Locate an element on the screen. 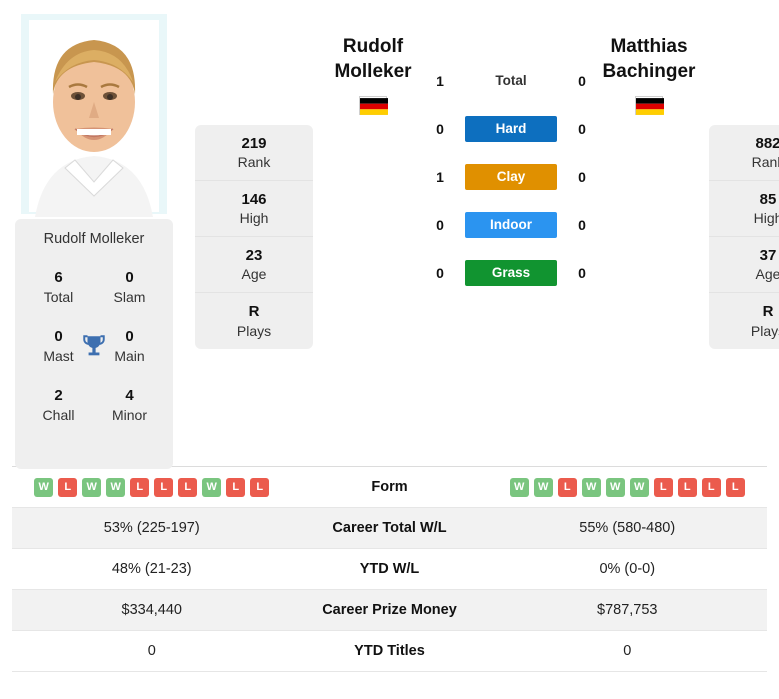  left-player-lastname: Molleker is located at coordinates (373, 72).